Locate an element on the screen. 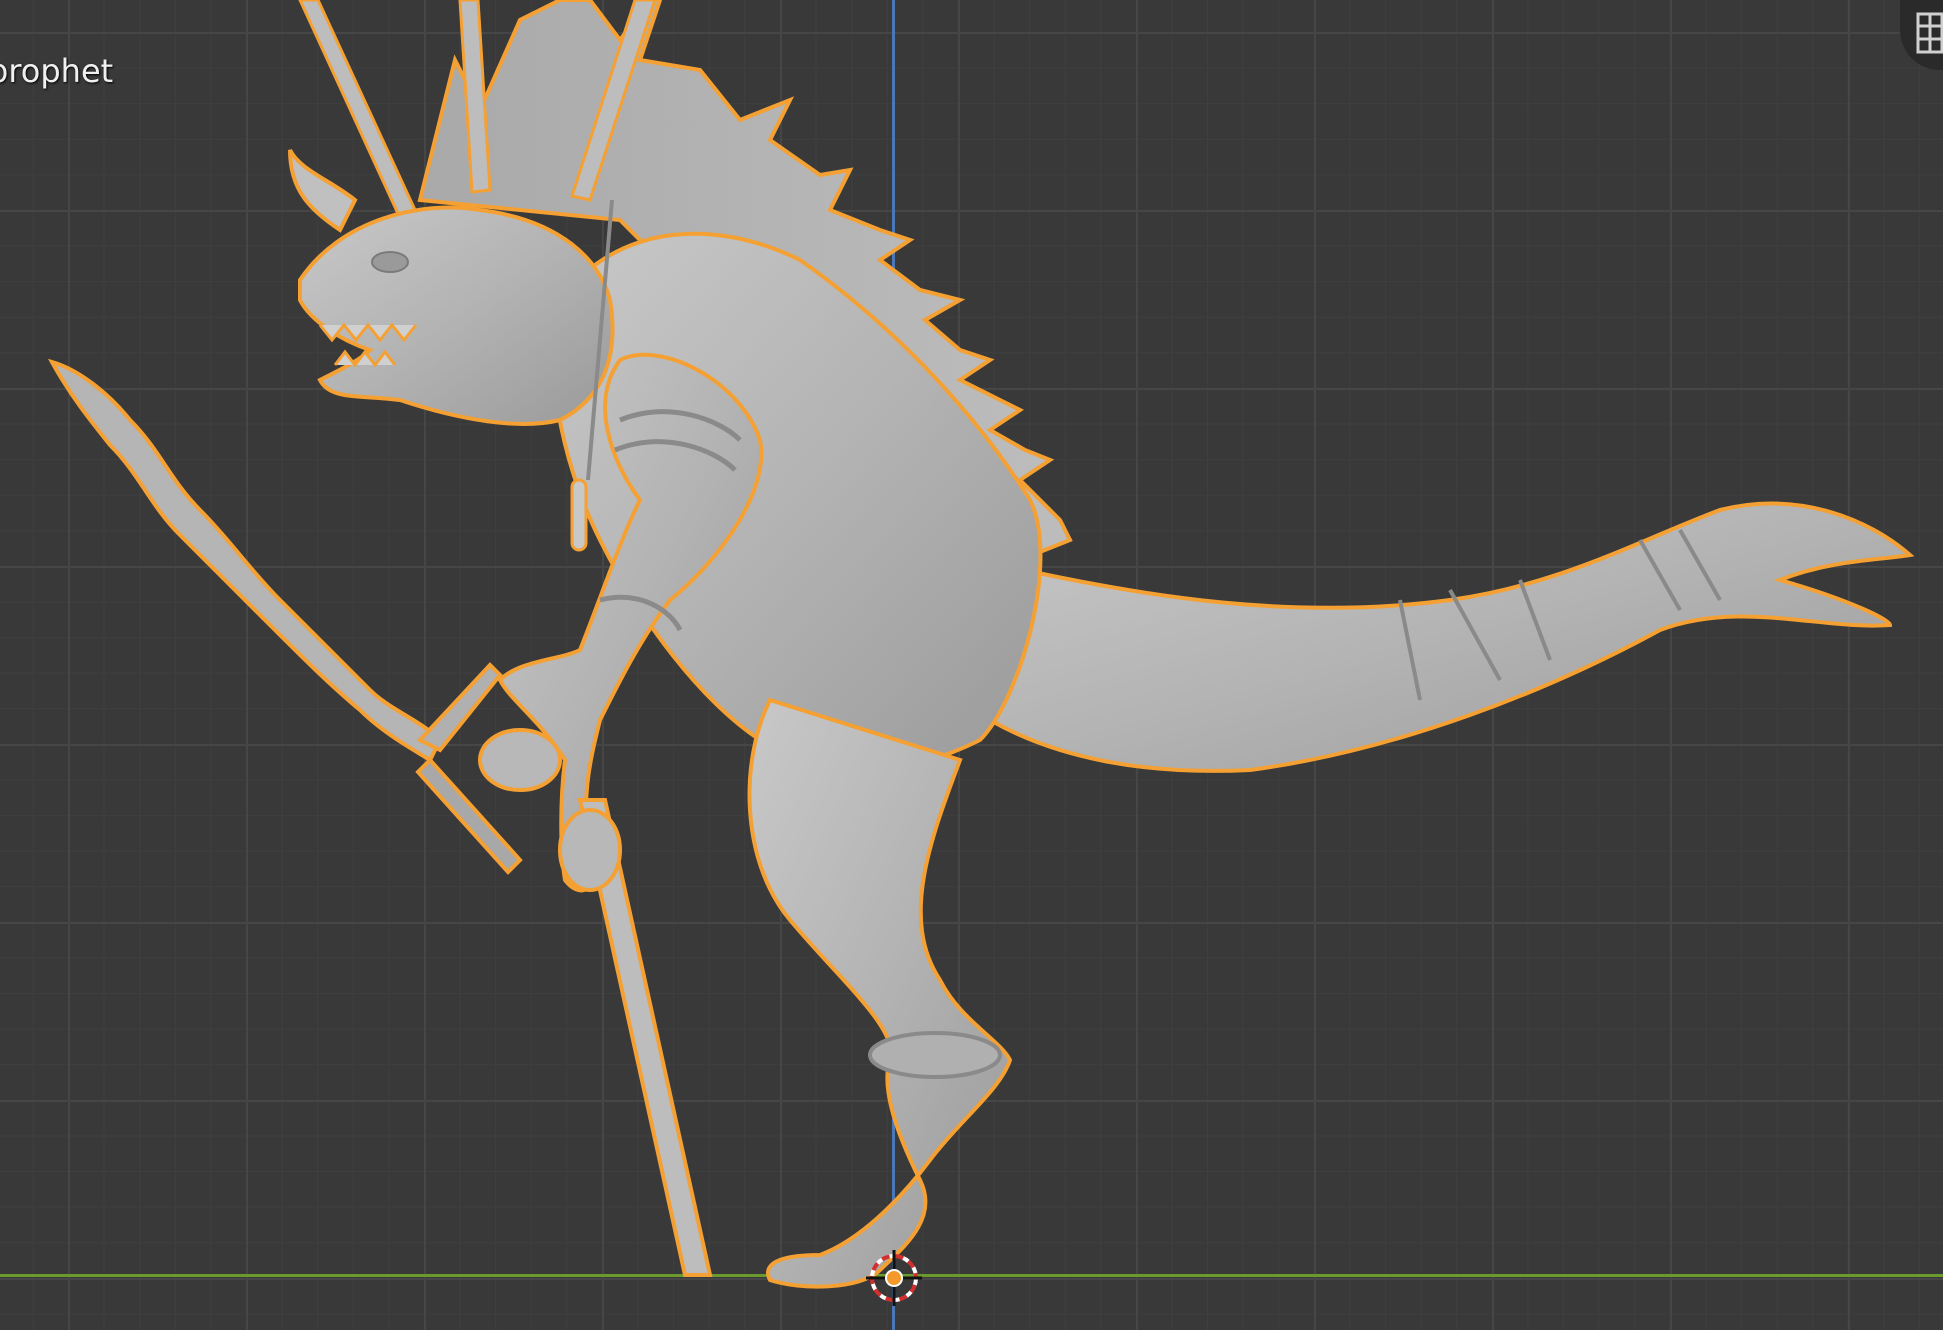 Image resolution: width=1943 pixels, height=1330 pixels. torso is located at coordinates (797, 501).